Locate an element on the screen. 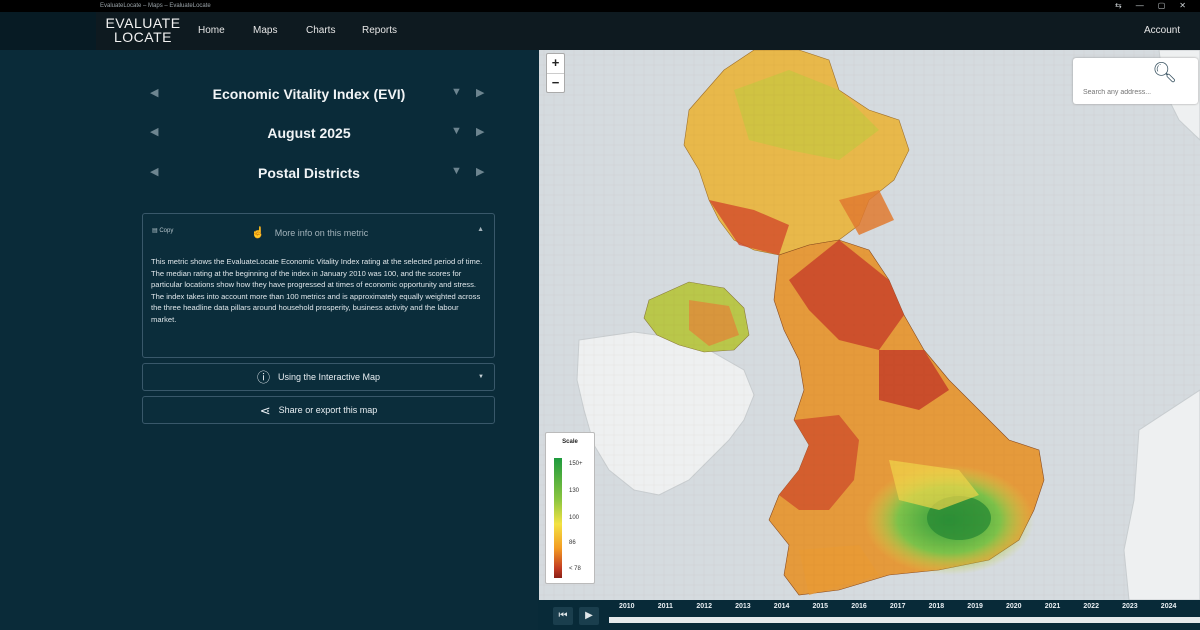  share-export-label: Share or export this map is located at coordinates (328, 410).